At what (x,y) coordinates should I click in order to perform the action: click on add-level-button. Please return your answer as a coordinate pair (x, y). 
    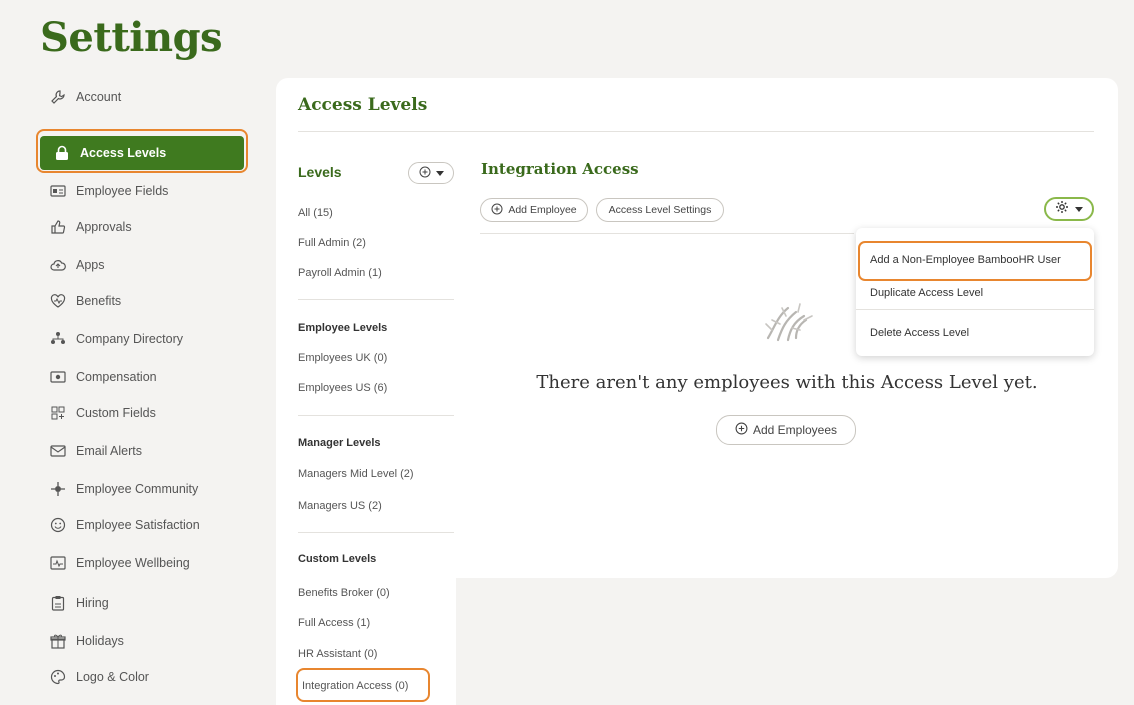
    Looking at the image, I should click on (431, 173).